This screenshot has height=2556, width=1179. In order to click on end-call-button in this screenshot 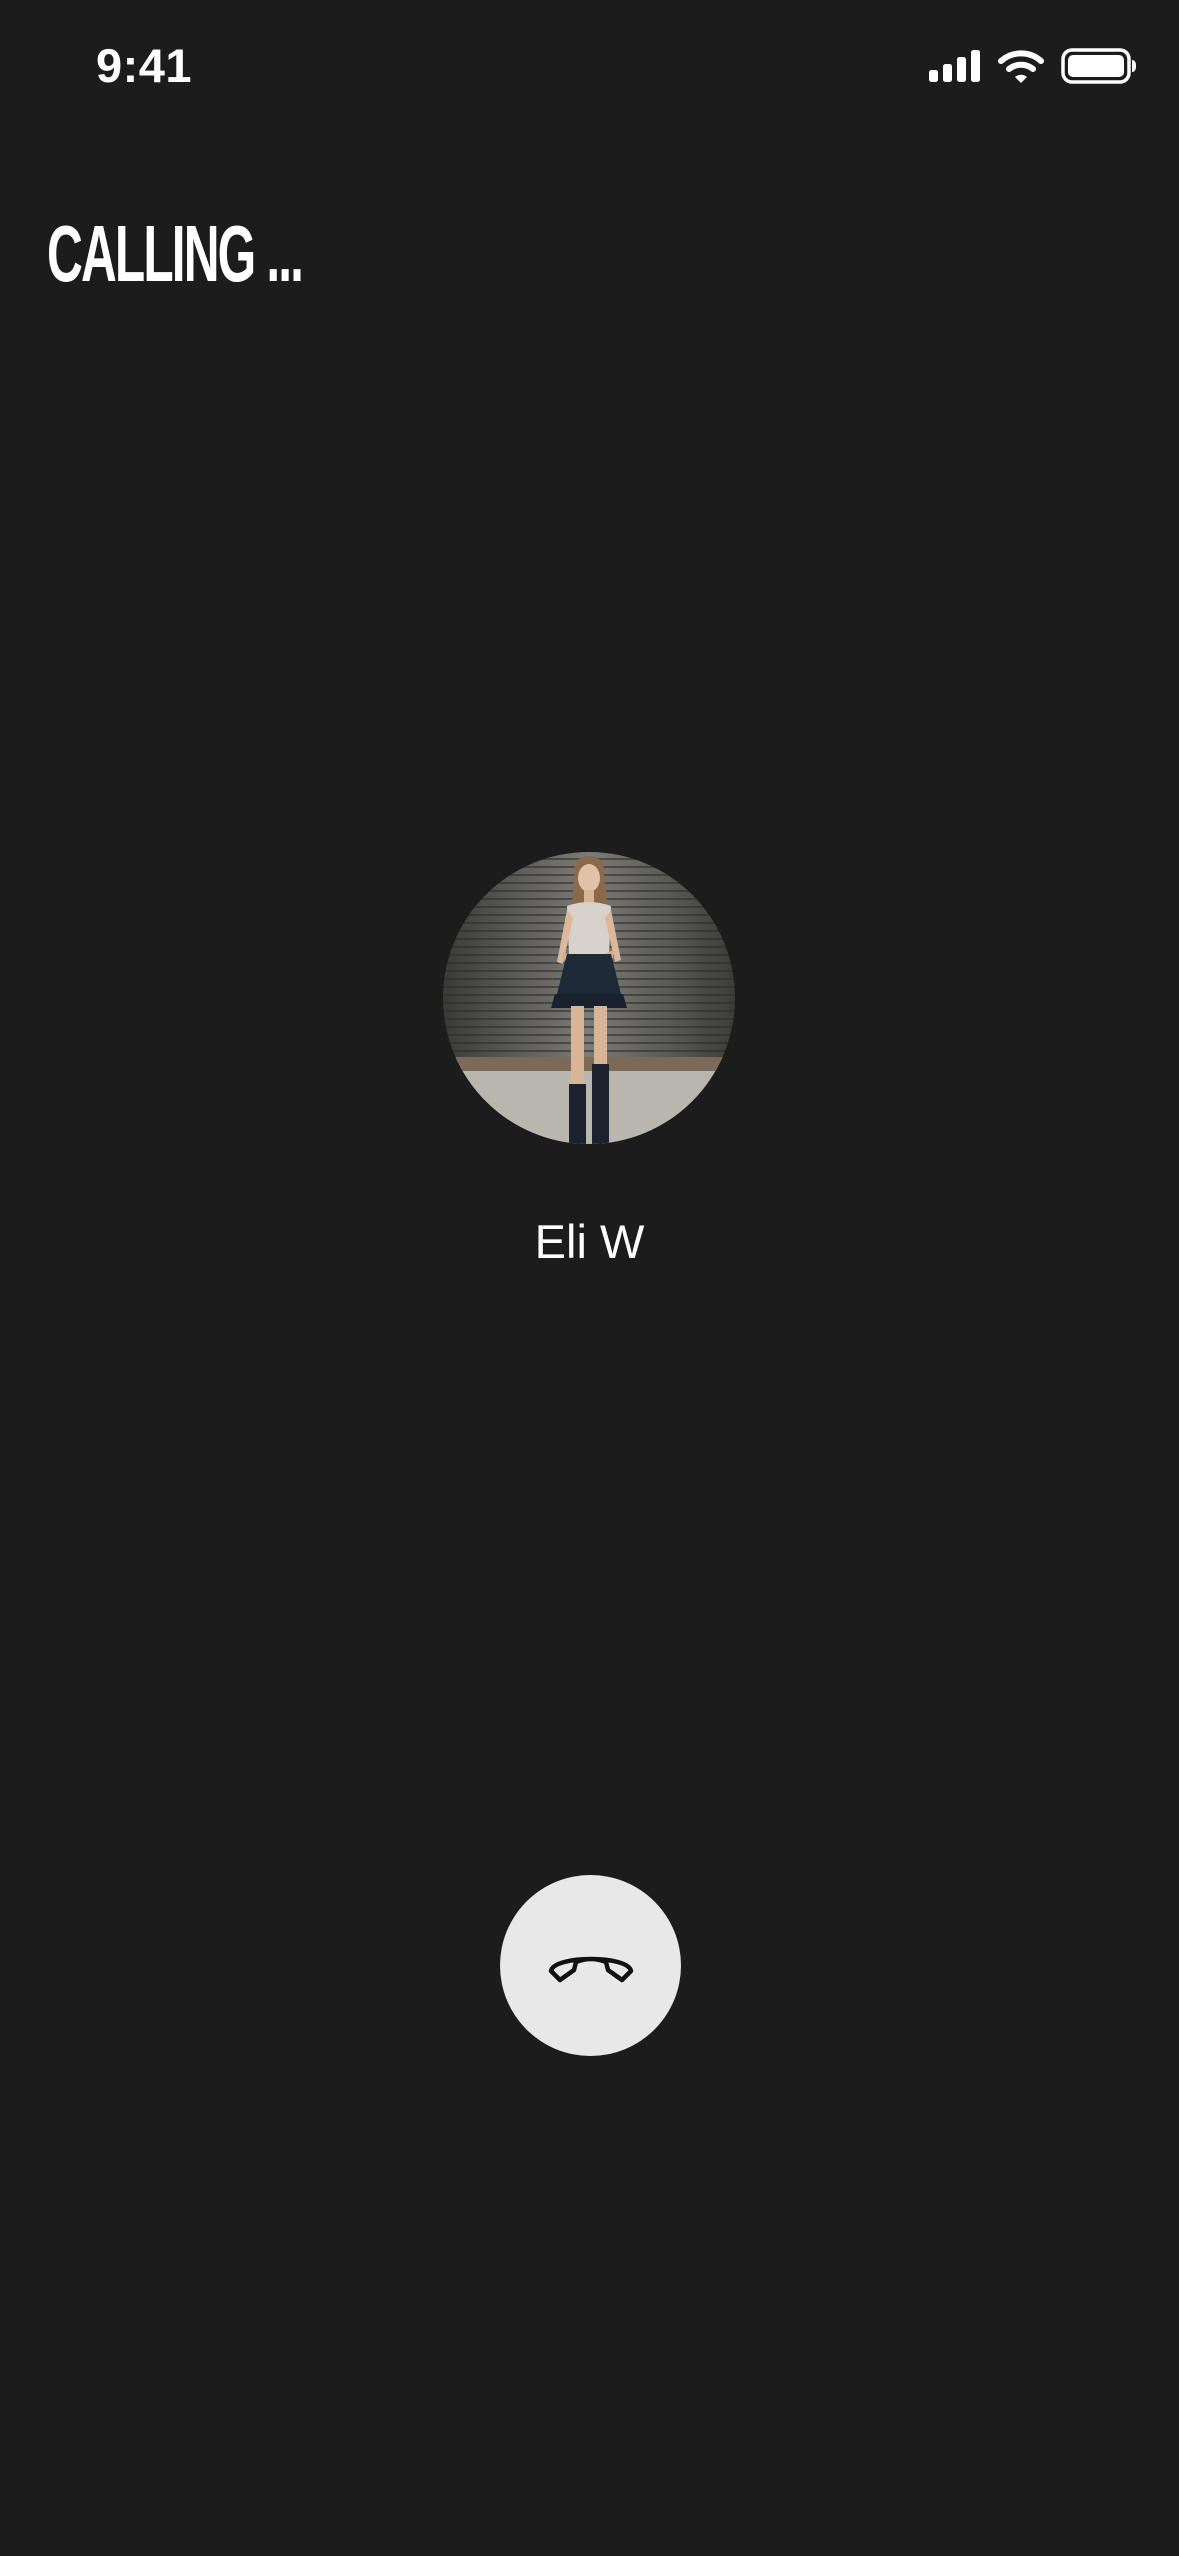, I will do `click(590, 1965)`.